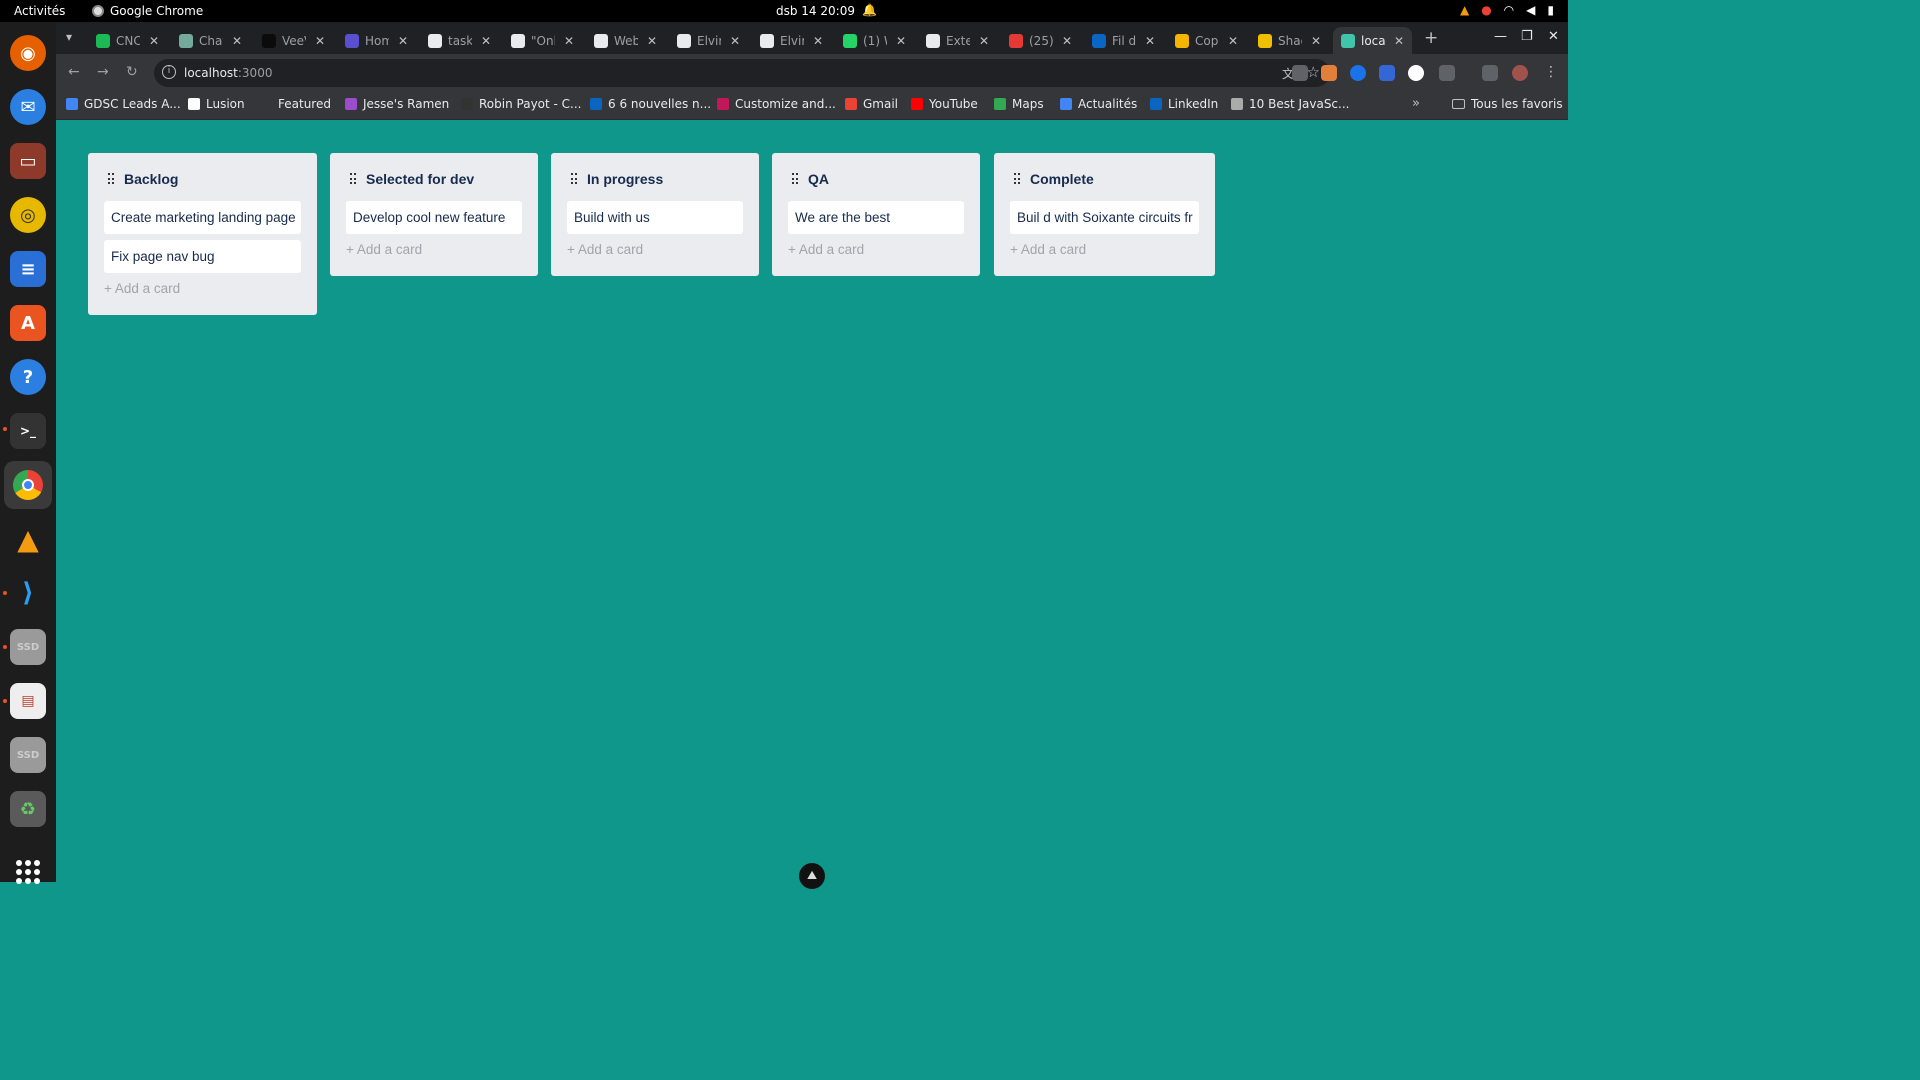 The width and height of the screenshot is (1920, 1080). What do you see at coordinates (1486, 10) in the screenshot?
I see `chrome-tray-icon: ●` at bounding box center [1486, 10].